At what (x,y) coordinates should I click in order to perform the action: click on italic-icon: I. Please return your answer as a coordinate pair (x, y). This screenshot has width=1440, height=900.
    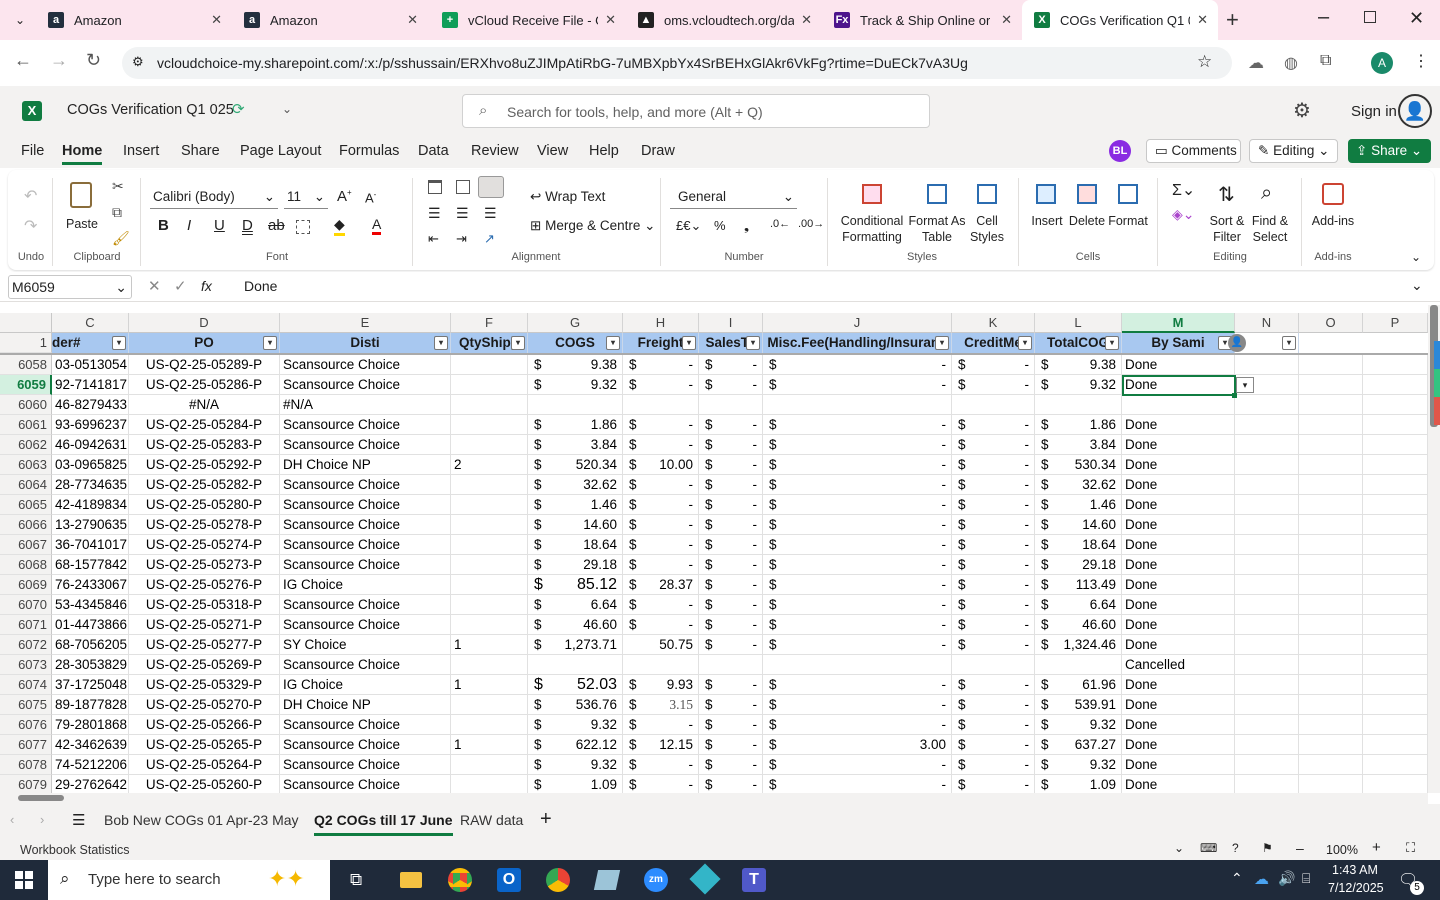
    Looking at the image, I should click on (189, 225).